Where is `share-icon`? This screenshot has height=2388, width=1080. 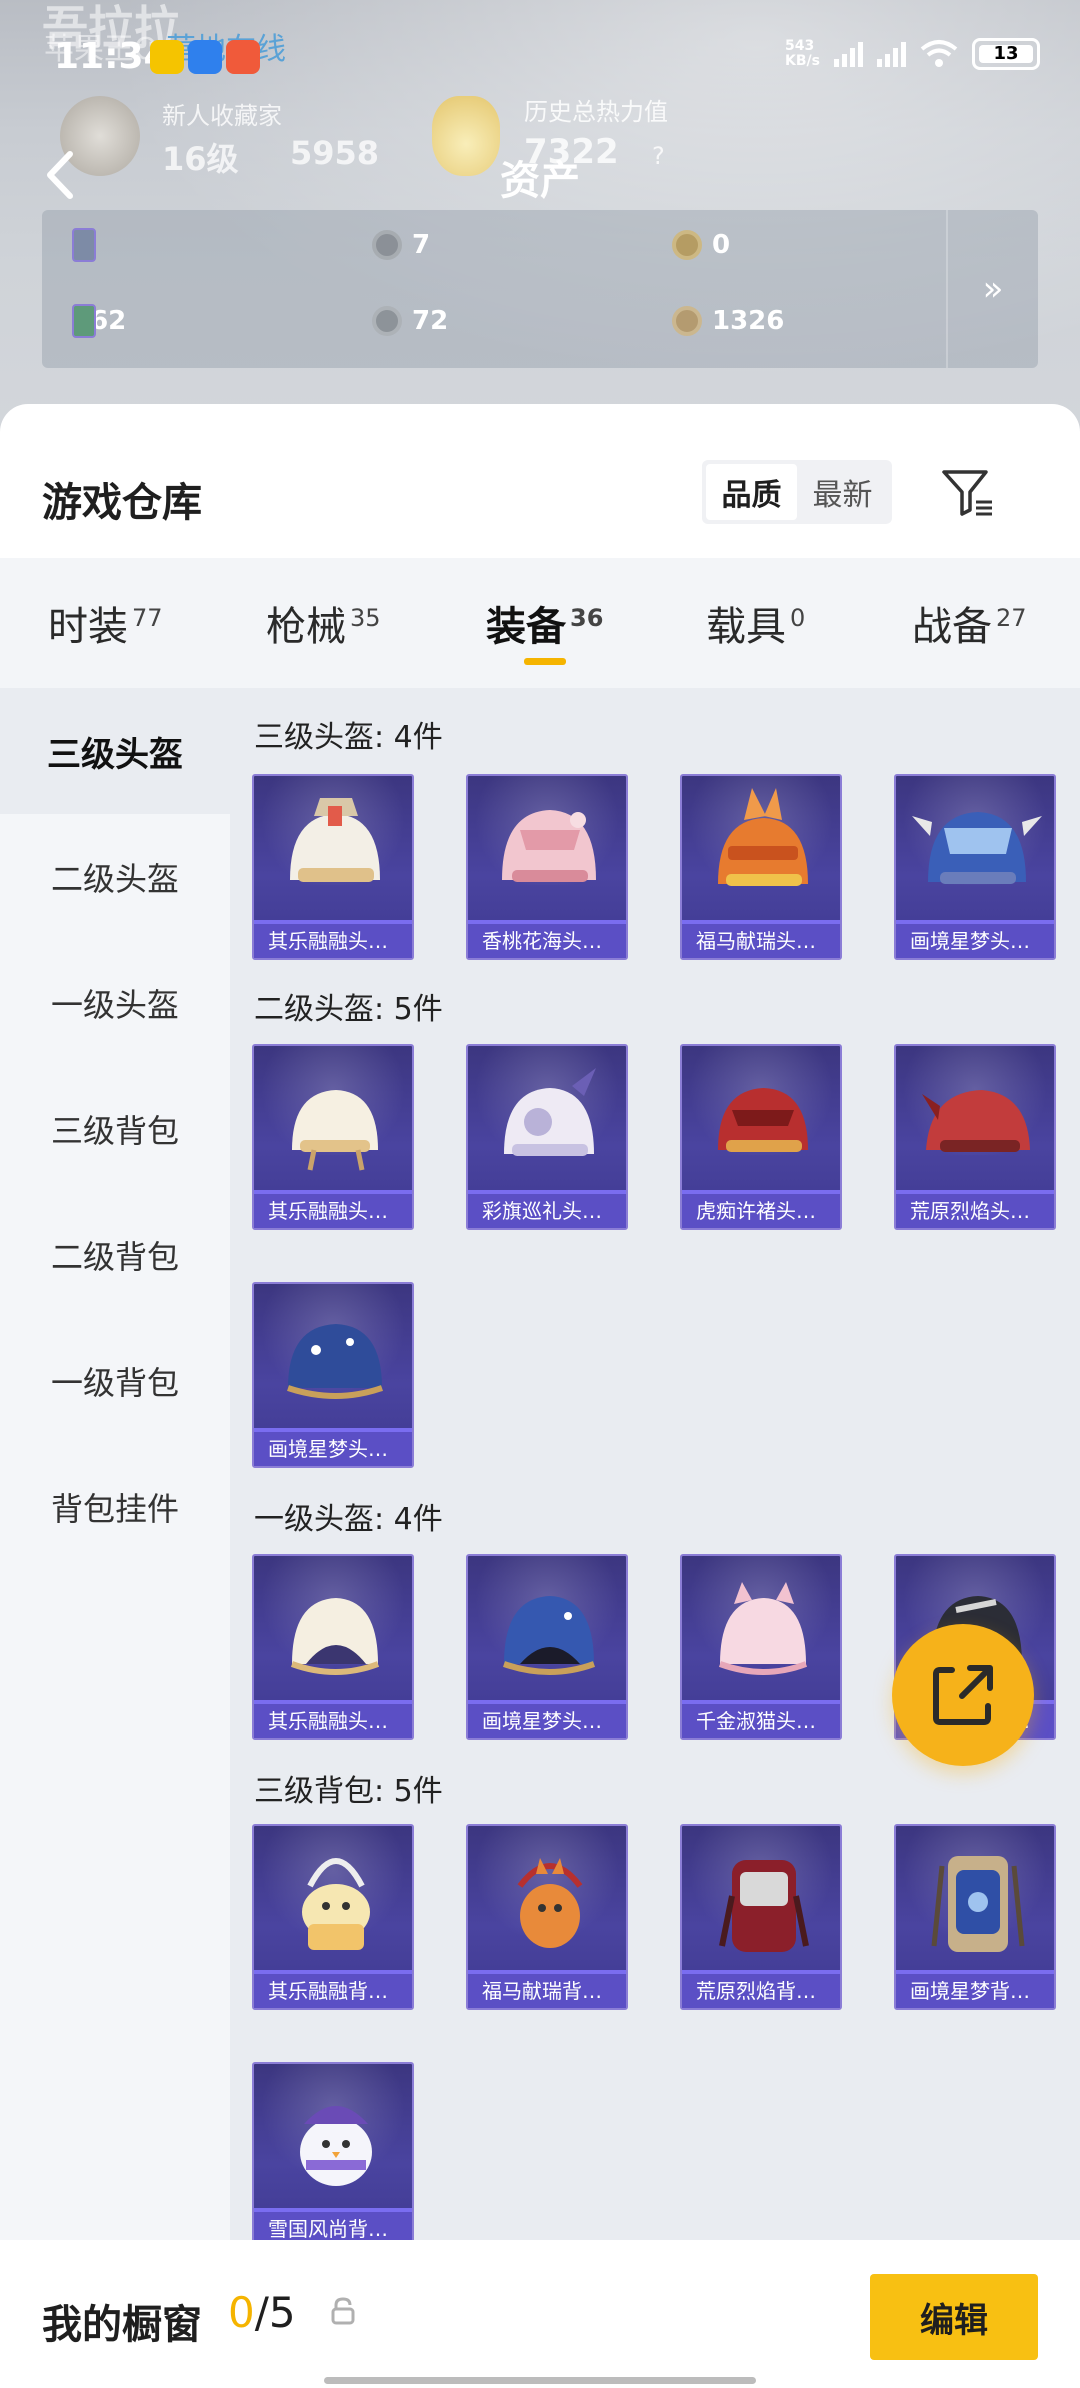 share-icon is located at coordinates (963, 1695).